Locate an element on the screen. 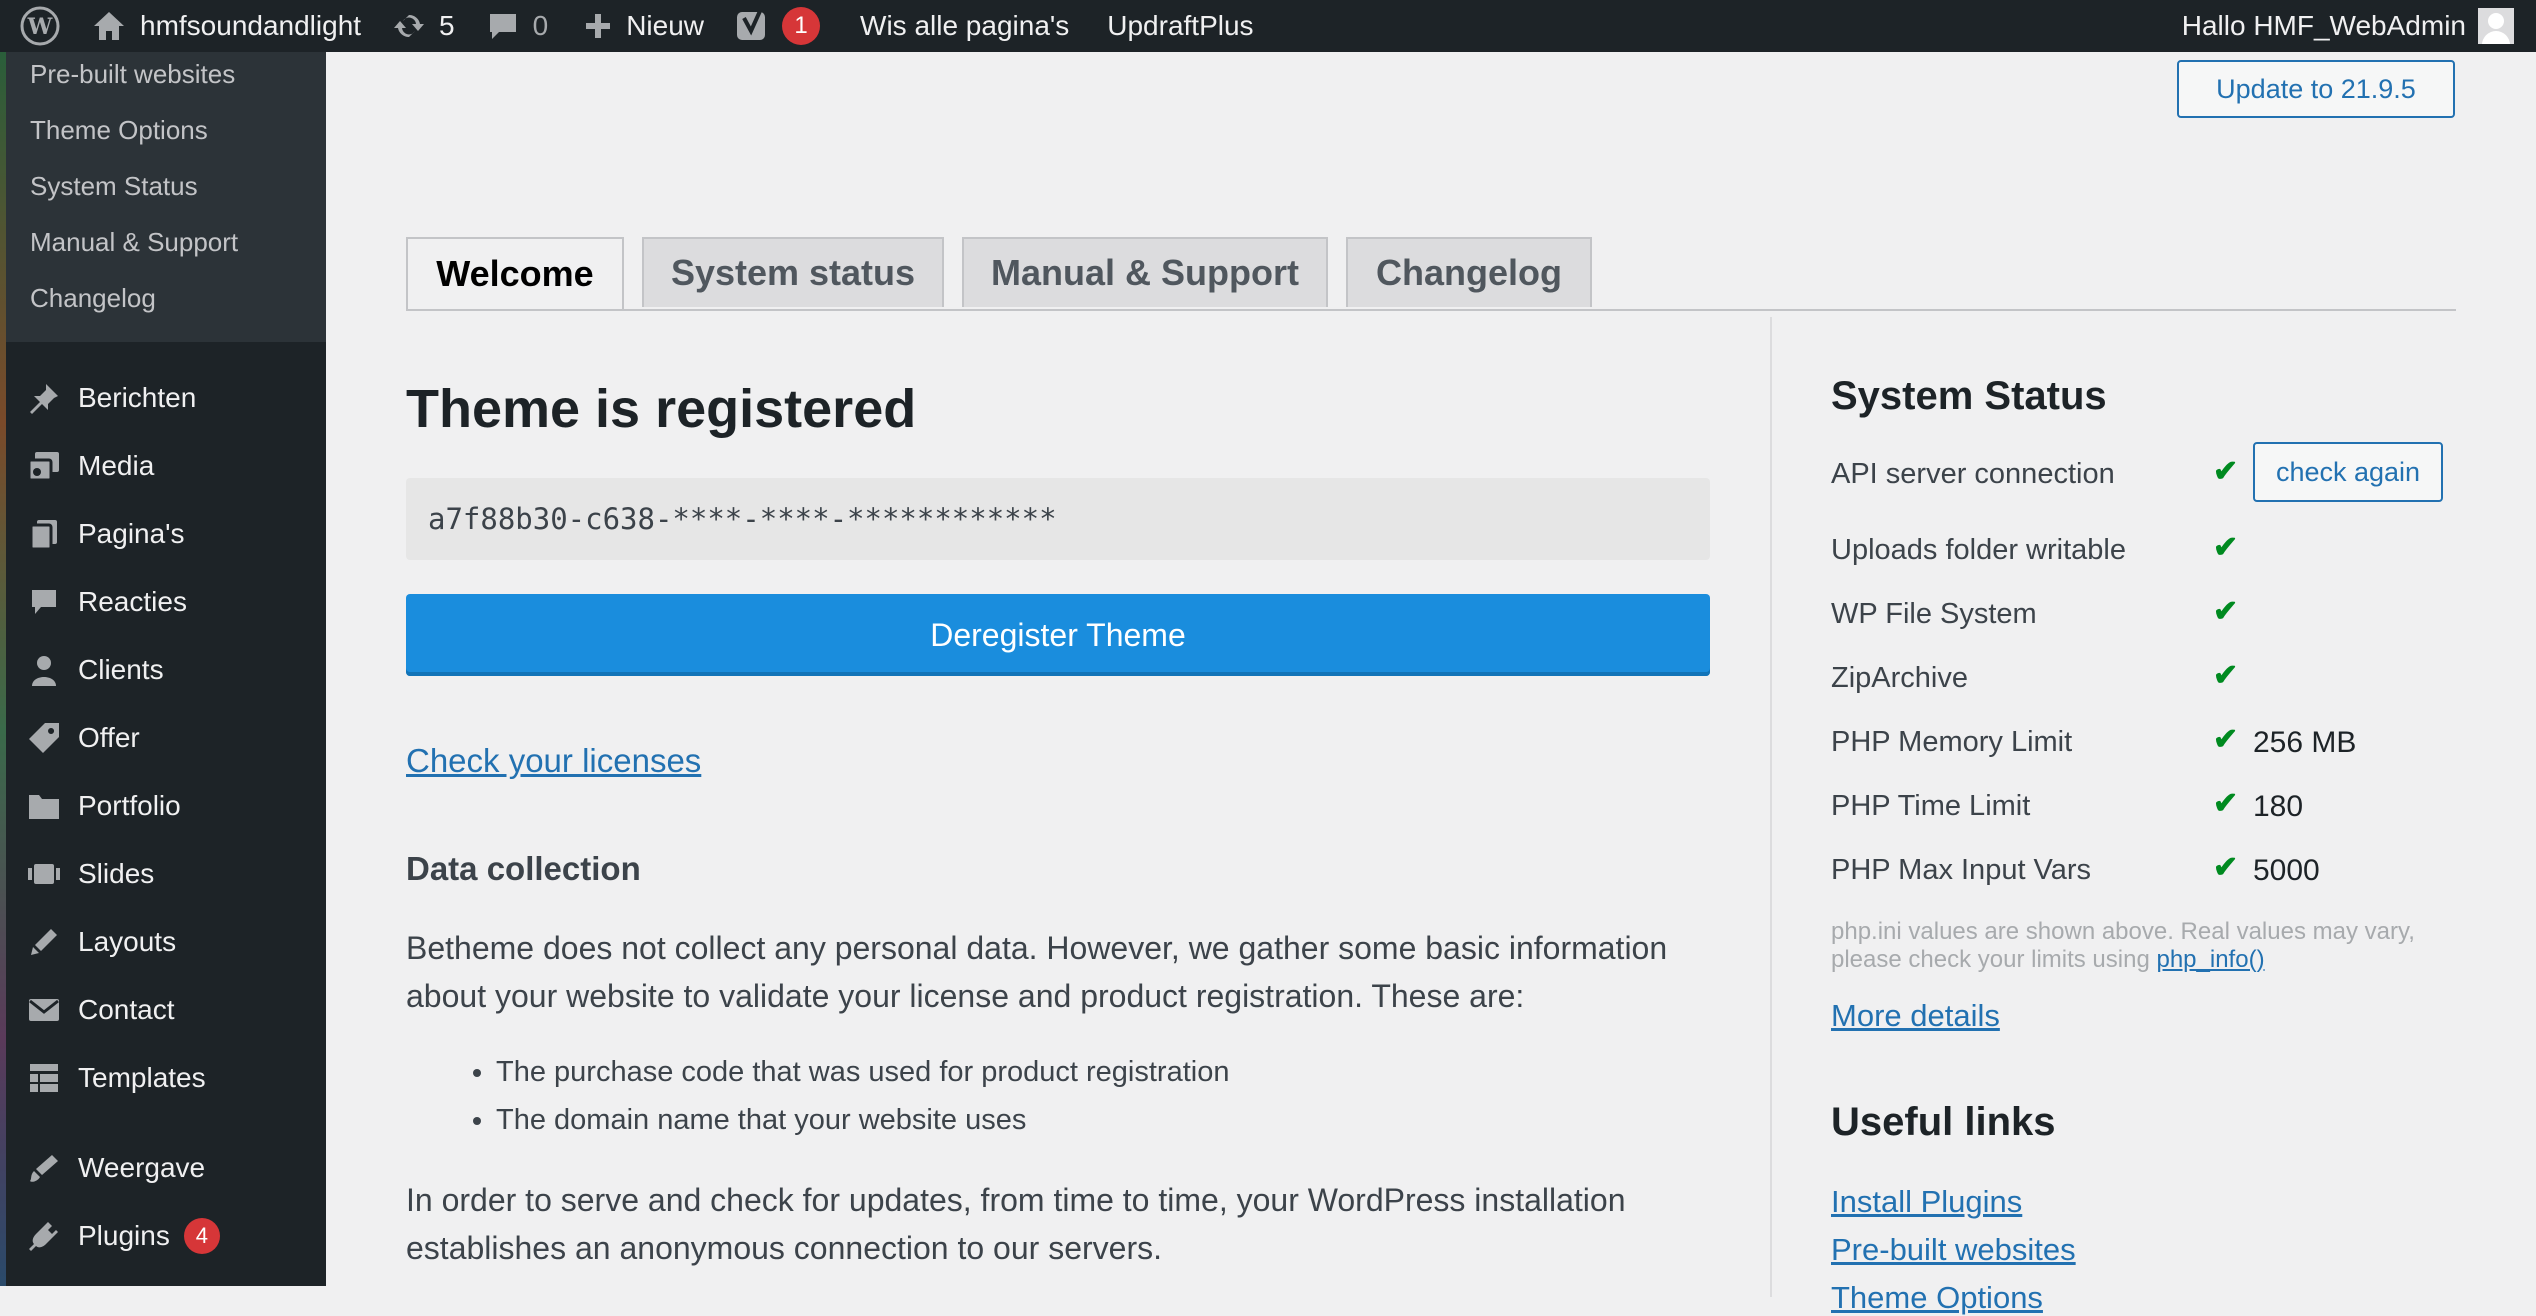 This screenshot has height=1316, width=2536. sidebar-item-templates: Templates is located at coordinates (166, 1078).